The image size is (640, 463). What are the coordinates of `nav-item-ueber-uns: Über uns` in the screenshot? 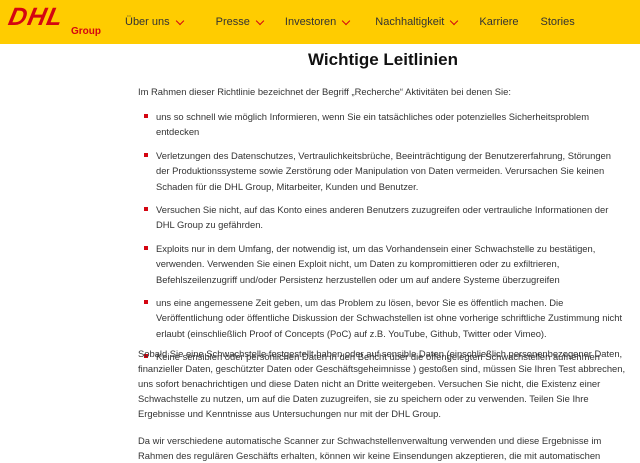 It's located at (154, 22).